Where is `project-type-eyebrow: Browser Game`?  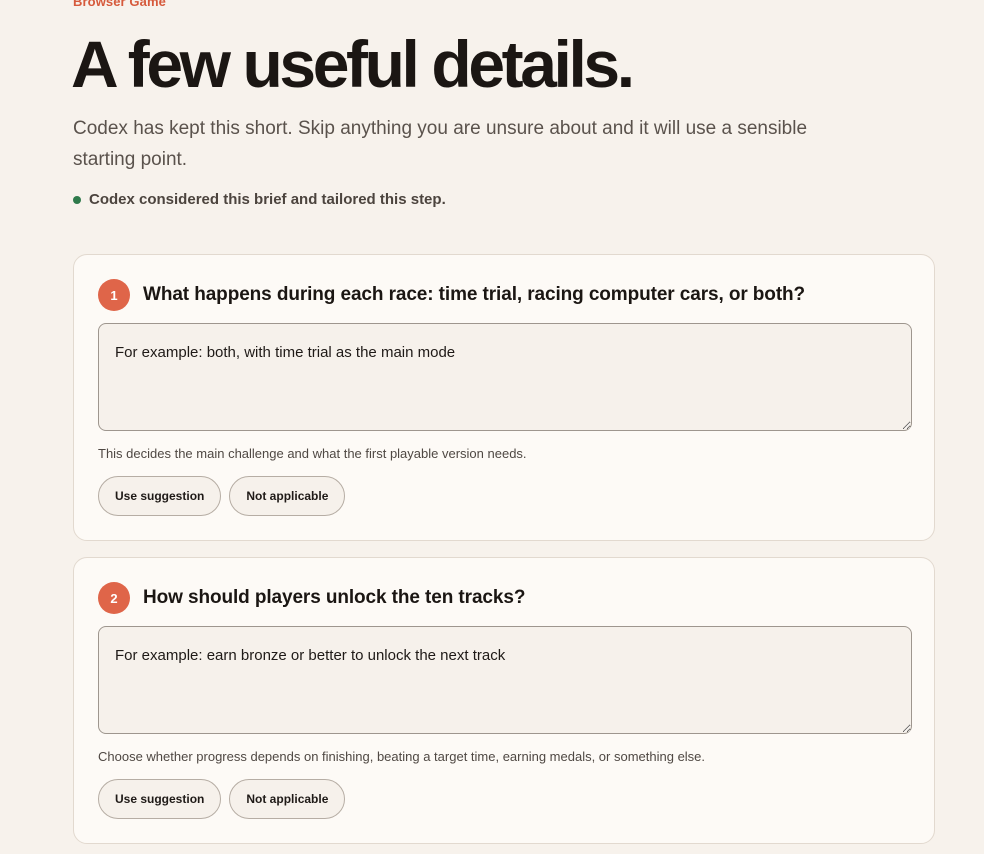
project-type-eyebrow: Browser Game is located at coordinates (119, 4).